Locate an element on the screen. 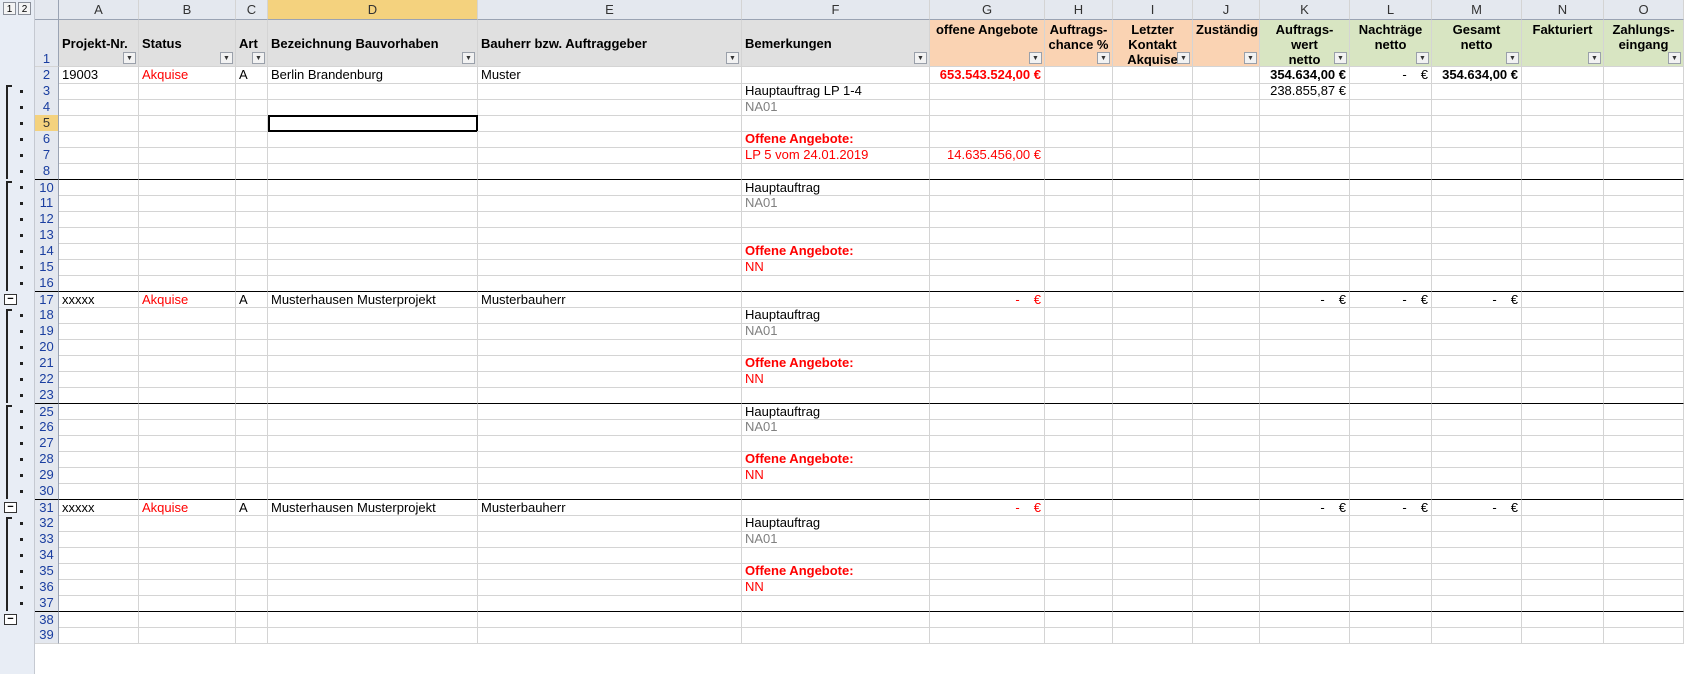 This screenshot has height=674, width=1690. cell-o26 is located at coordinates (1644, 427).